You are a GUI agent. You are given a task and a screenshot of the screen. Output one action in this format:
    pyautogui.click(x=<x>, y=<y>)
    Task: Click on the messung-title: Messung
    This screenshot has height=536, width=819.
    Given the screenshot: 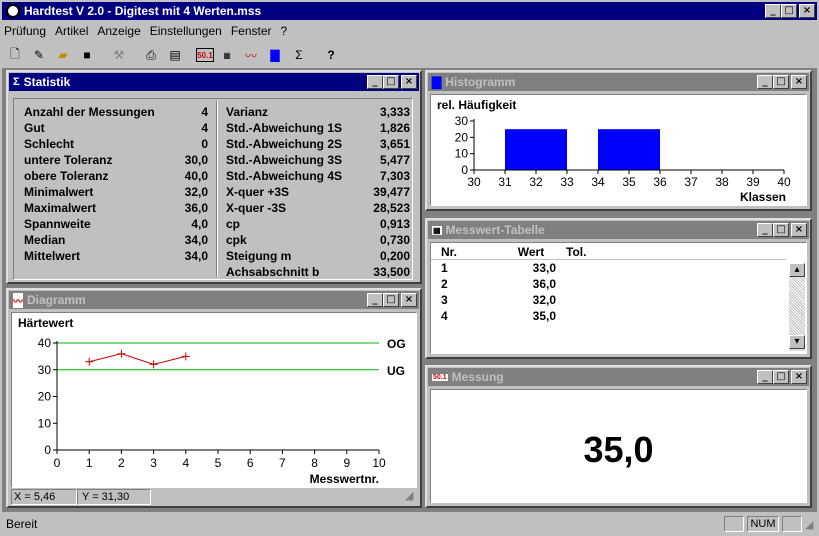 What is the action you would take?
    pyautogui.click(x=477, y=377)
    